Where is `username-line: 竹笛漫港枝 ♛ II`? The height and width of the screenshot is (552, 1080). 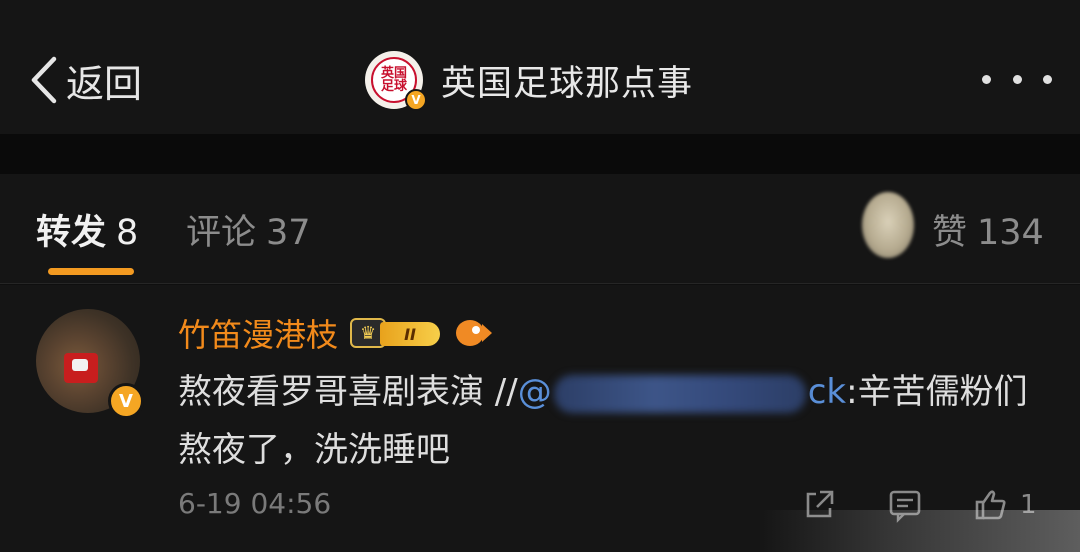 username-line: 竹笛漫港枝 ♛ II is located at coordinates (335, 333).